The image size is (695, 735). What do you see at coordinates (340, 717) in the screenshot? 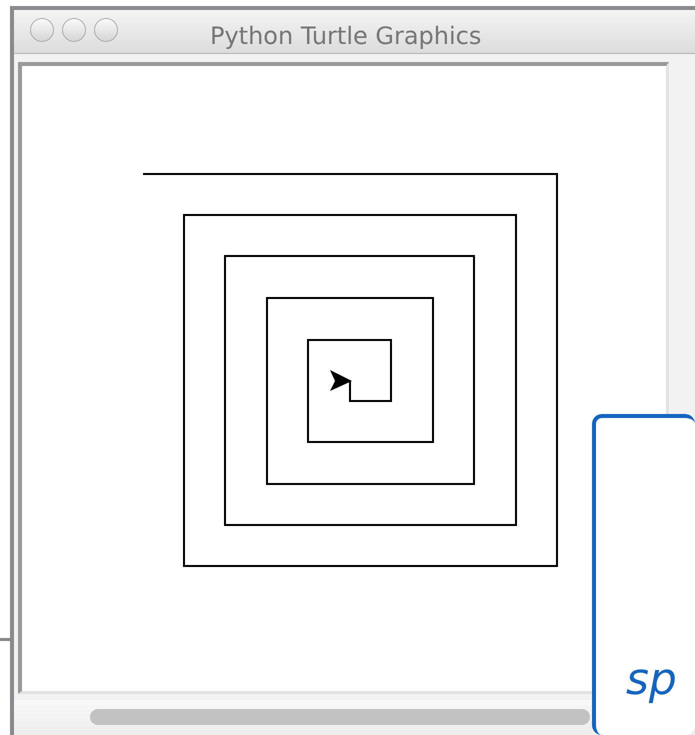
I see `scrollbar-thumb` at bounding box center [340, 717].